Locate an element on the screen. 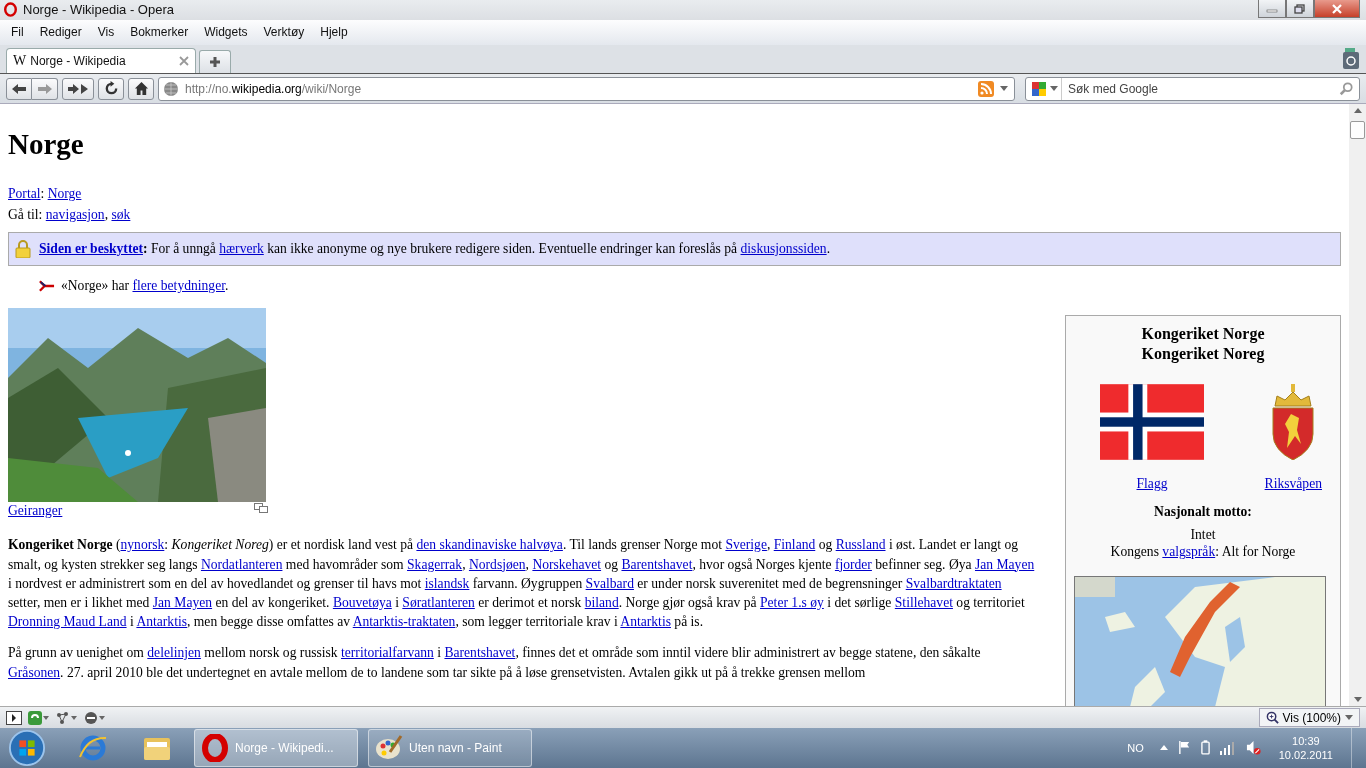 Image resolution: width=1366 pixels, height=768 pixels. link: diskusjonssiden is located at coordinates (783, 249).